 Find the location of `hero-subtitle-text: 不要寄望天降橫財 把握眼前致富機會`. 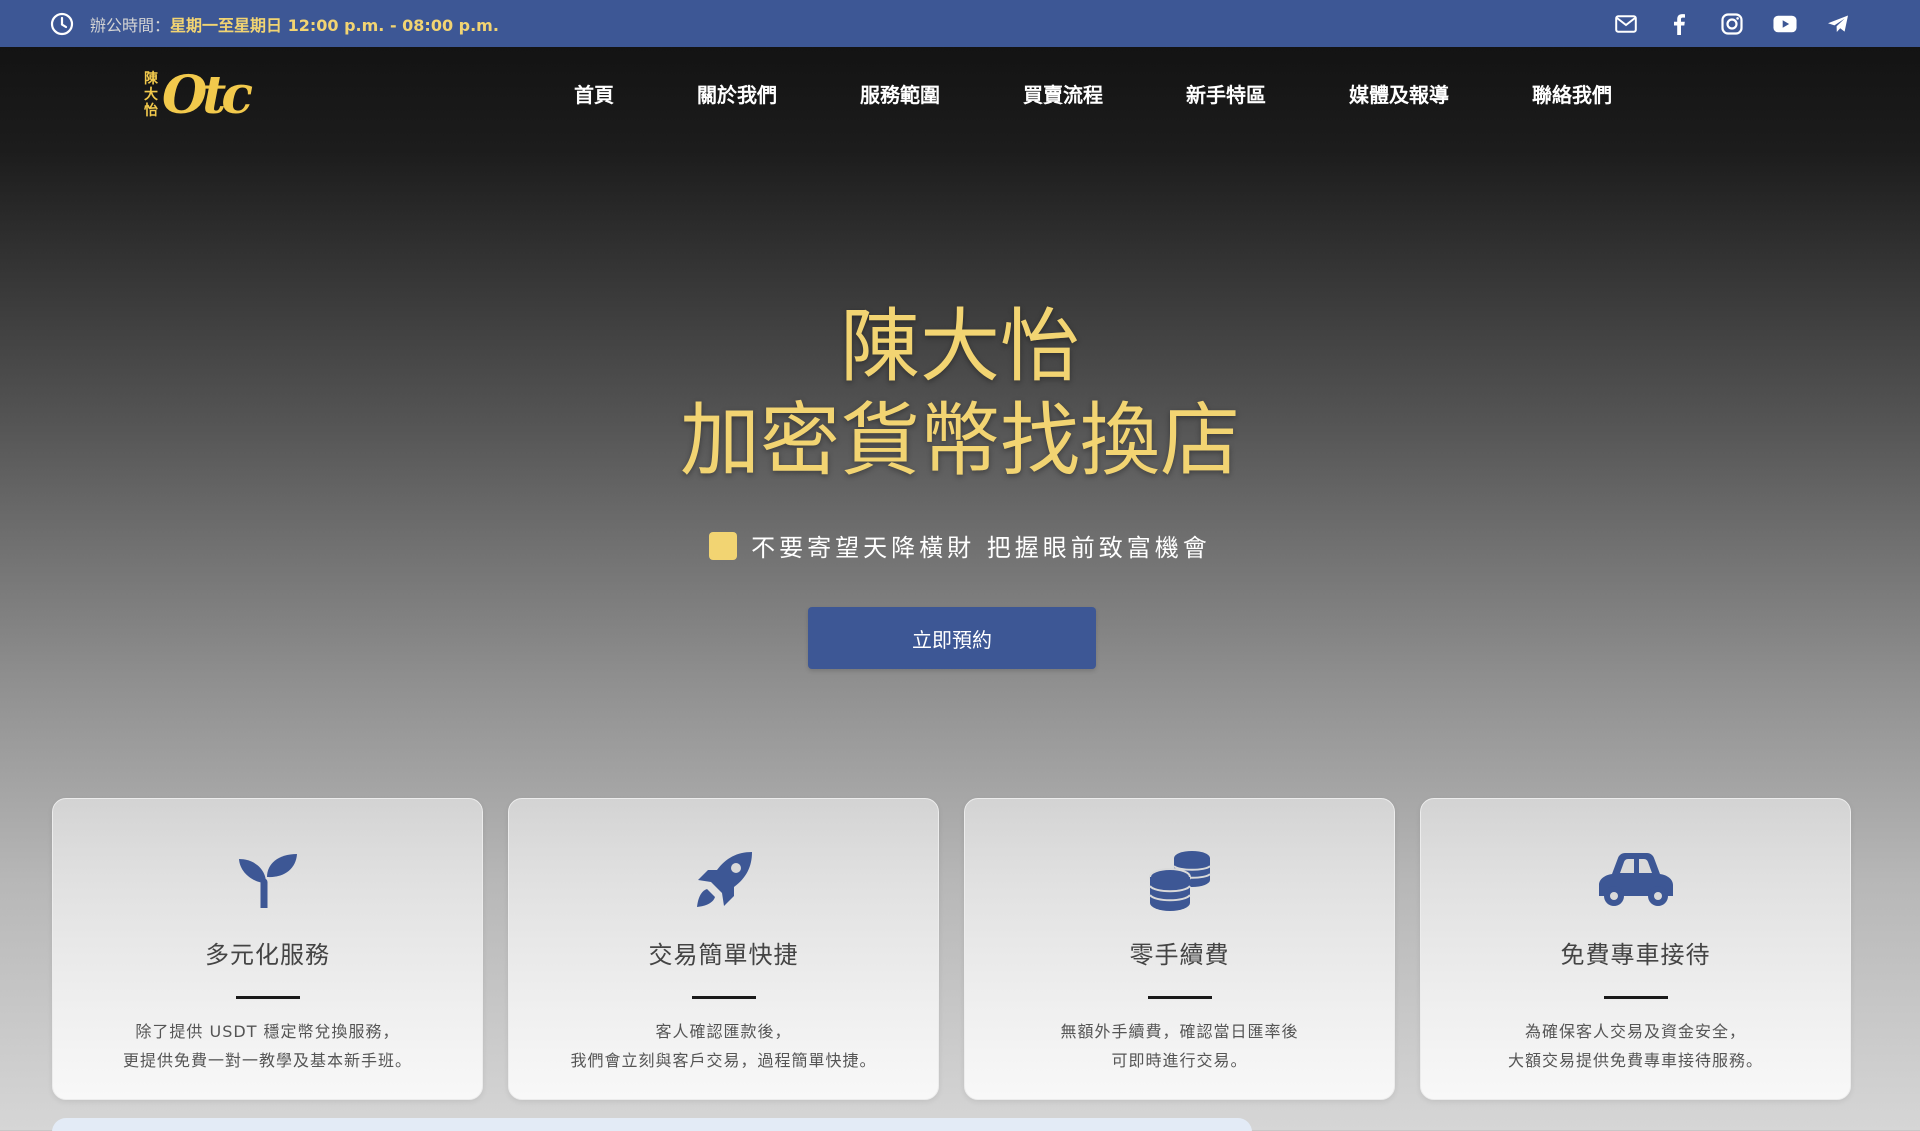

hero-subtitle-text: 不要寄望天降橫財 把握眼前致富機會 is located at coordinates (981, 548).